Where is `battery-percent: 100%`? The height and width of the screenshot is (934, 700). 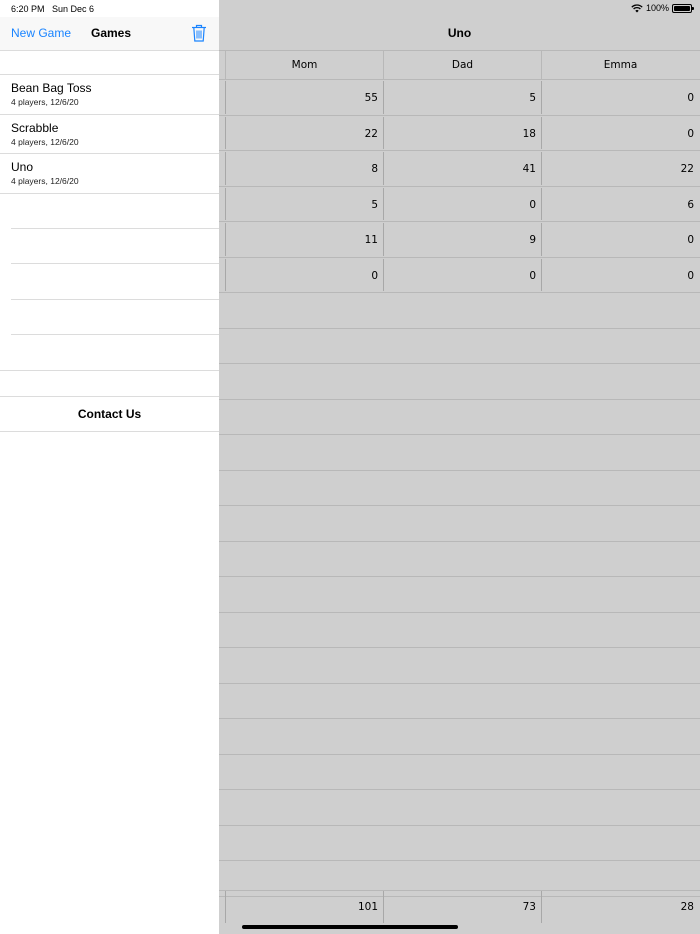
battery-percent: 100% is located at coordinates (657, 8).